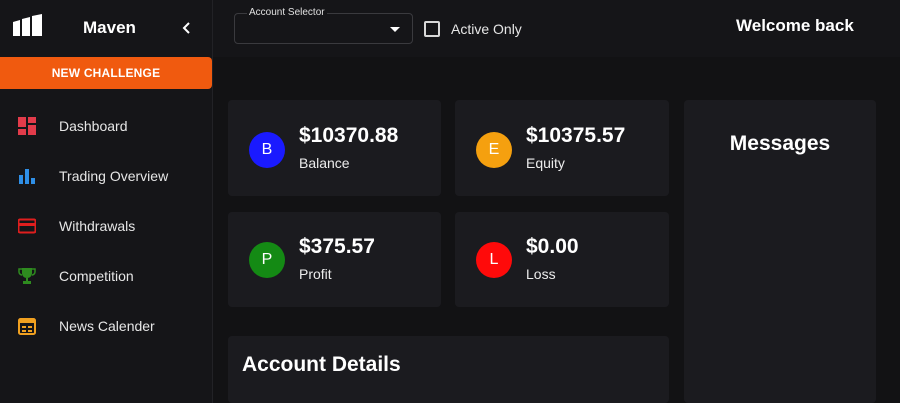  Describe the element at coordinates (448, 369) in the screenshot. I see `account-details-panel: Account Details` at that location.